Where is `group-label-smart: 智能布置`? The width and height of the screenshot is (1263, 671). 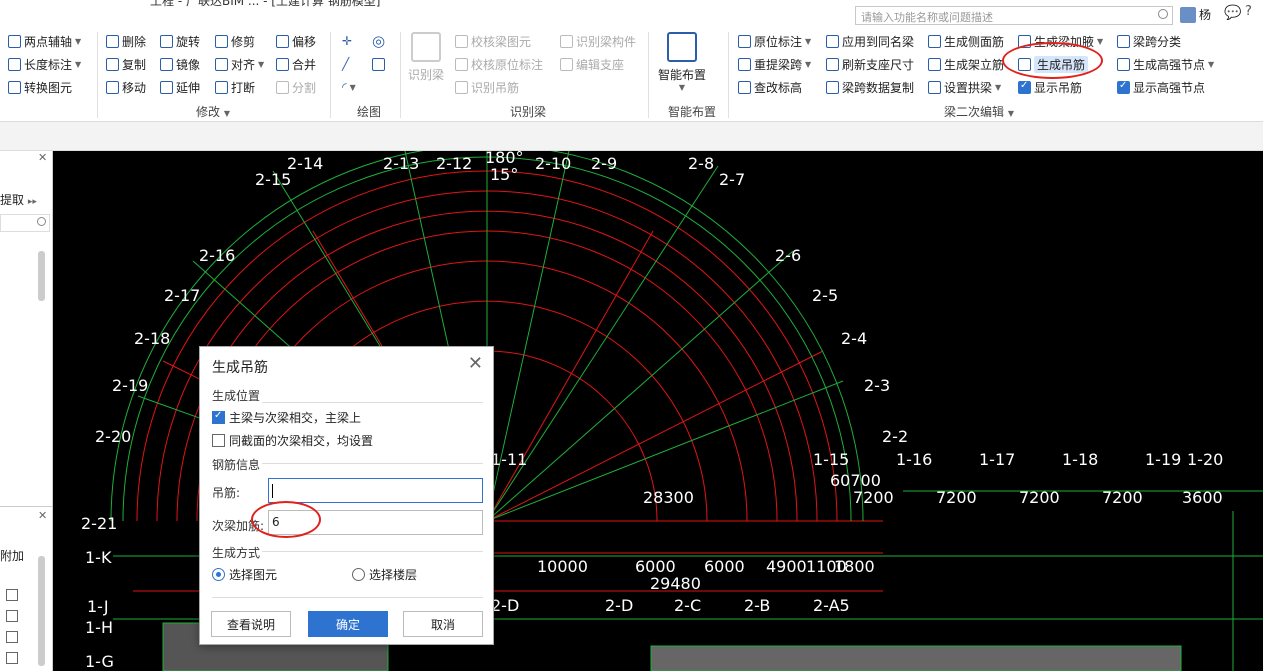 group-label-smart: 智能布置 is located at coordinates (692, 112).